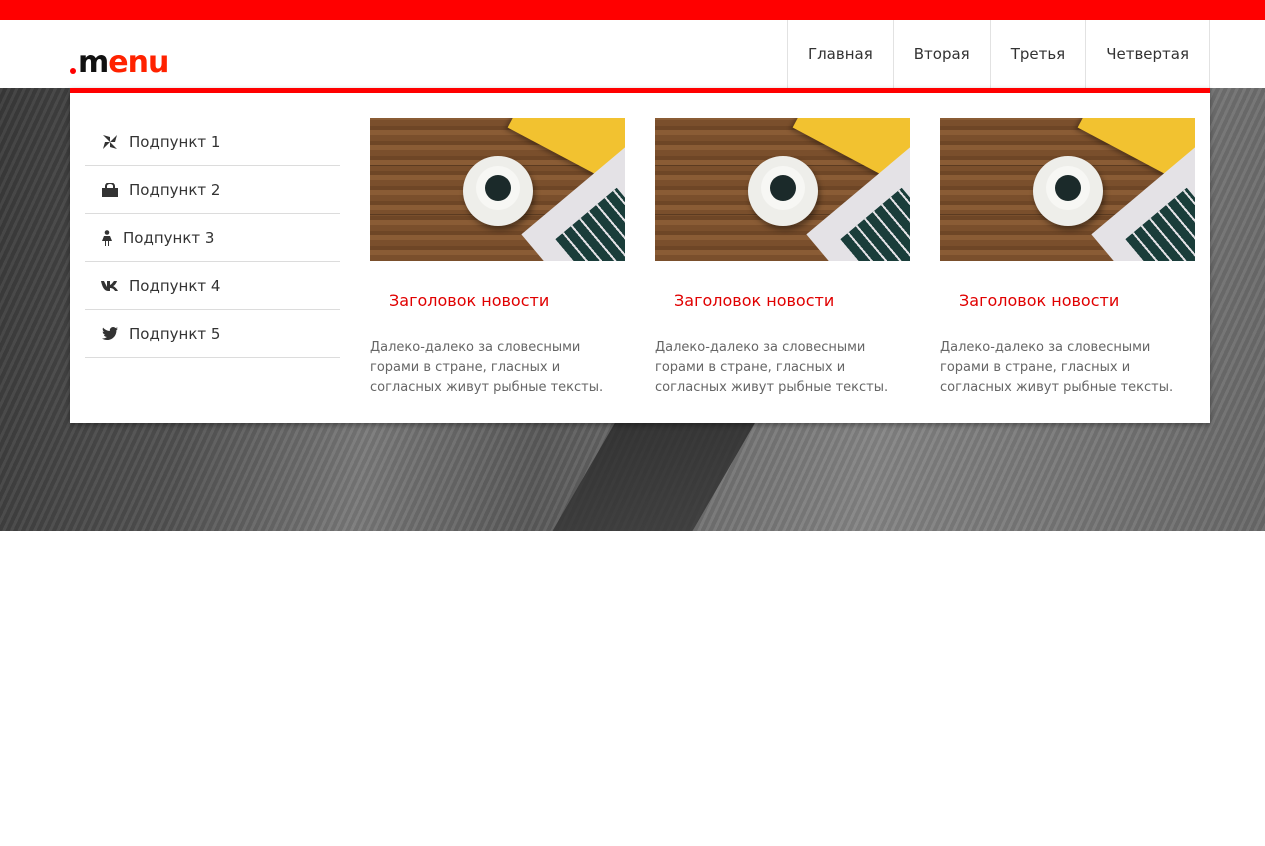 This screenshot has width=1265, height=846. What do you see at coordinates (841, 54) in the screenshot?
I see `nav-item-home: Главная` at bounding box center [841, 54].